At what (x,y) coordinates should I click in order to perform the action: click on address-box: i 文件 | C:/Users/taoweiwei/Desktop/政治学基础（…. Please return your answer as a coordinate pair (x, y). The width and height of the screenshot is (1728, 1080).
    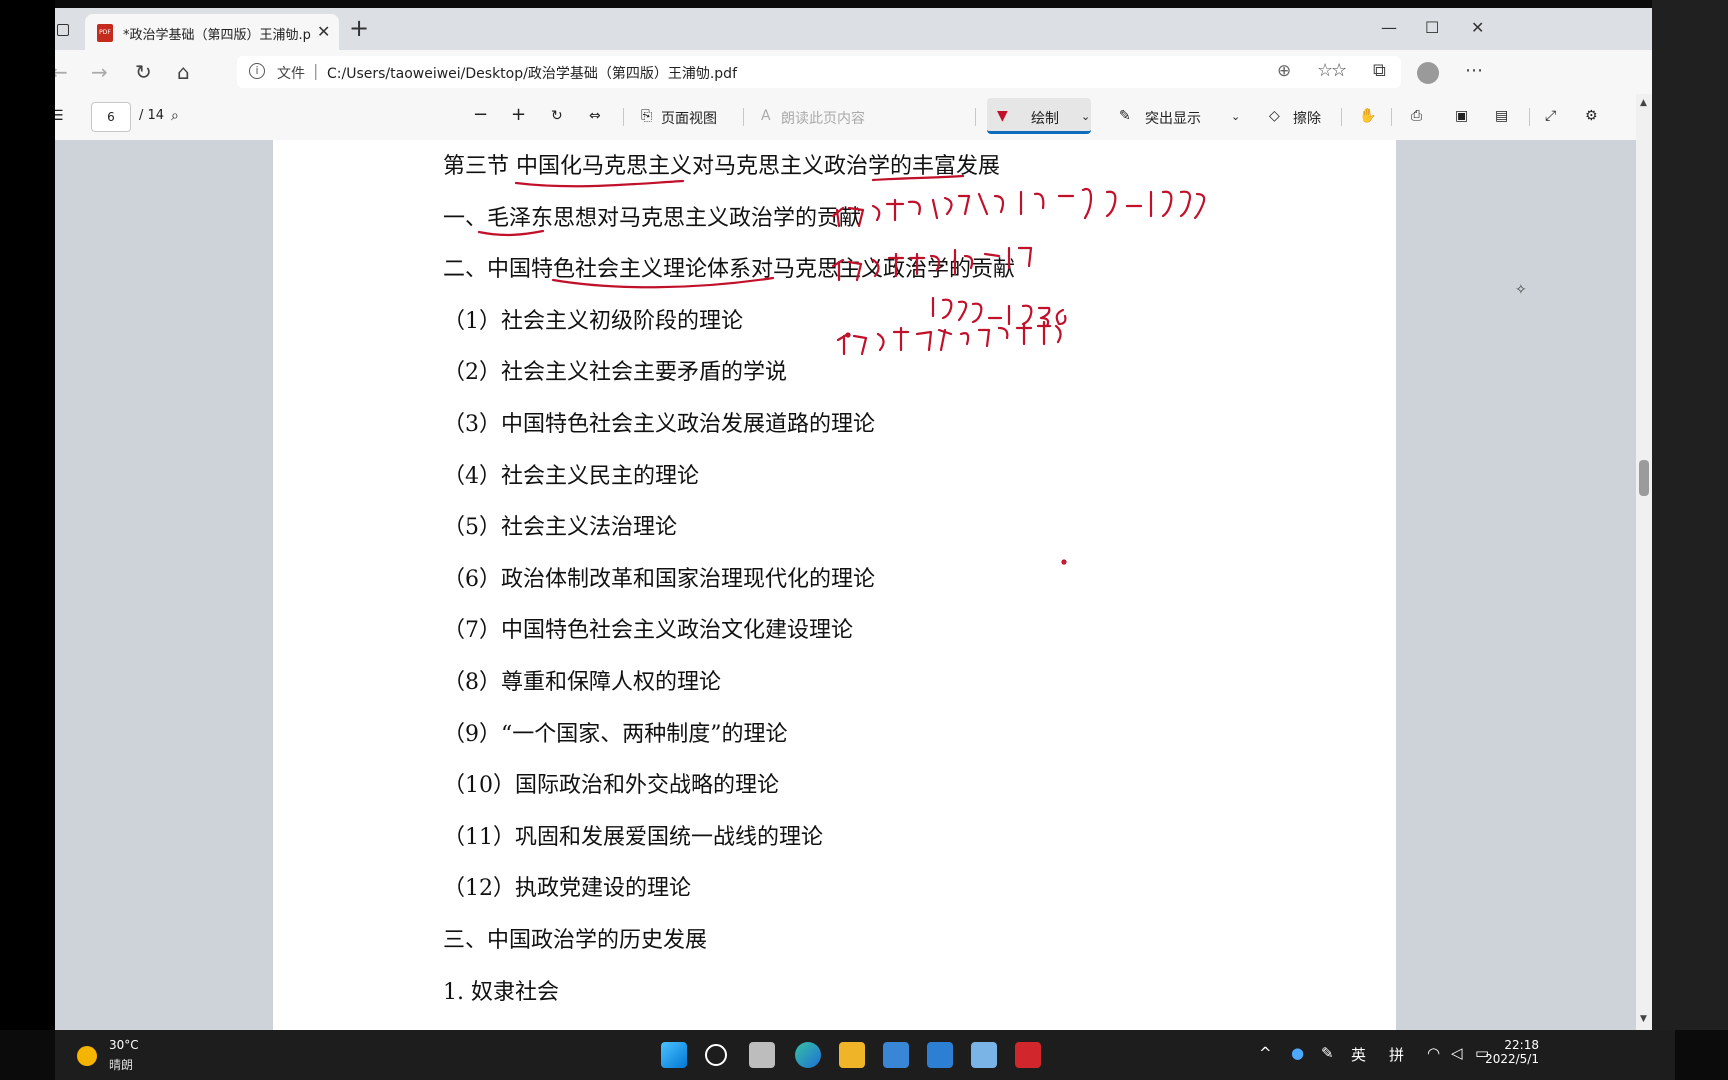
    Looking at the image, I should click on (819, 72).